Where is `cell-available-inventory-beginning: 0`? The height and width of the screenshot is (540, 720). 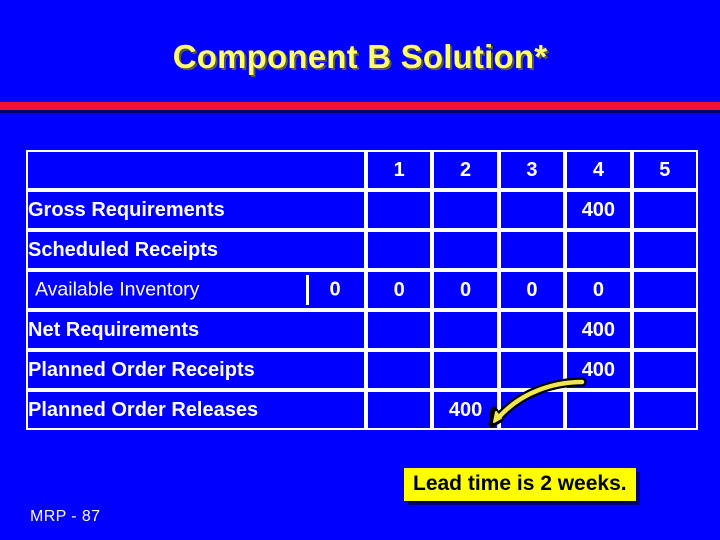
cell-available-inventory-beginning: 0 is located at coordinates (335, 289).